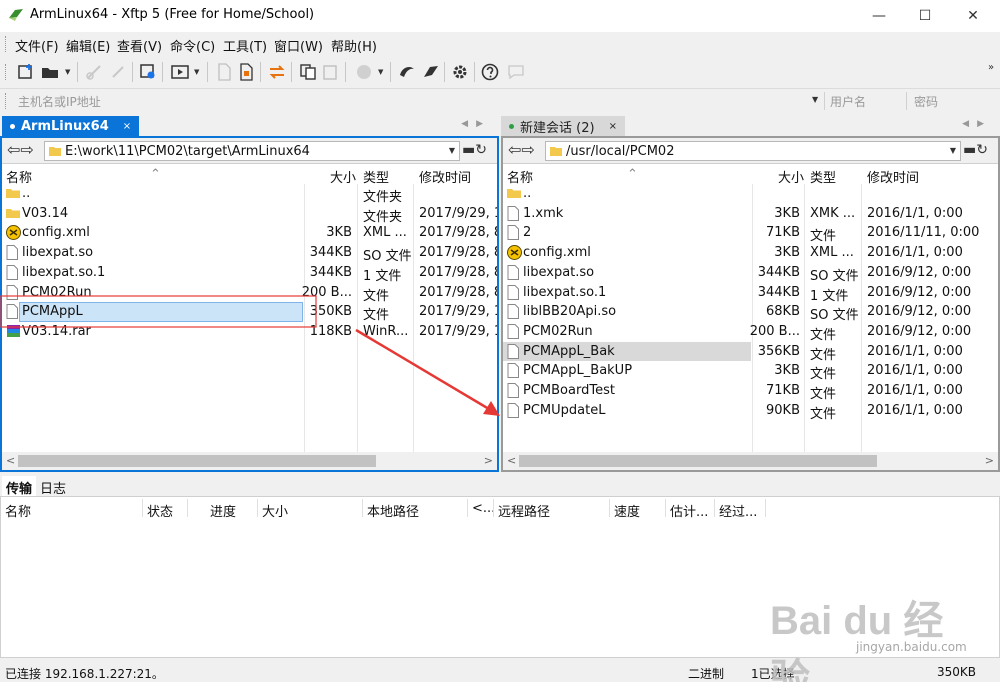 This screenshot has width=1000, height=682. Describe the element at coordinates (308, 72) in the screenshot. I see `copy-icon` at that location.